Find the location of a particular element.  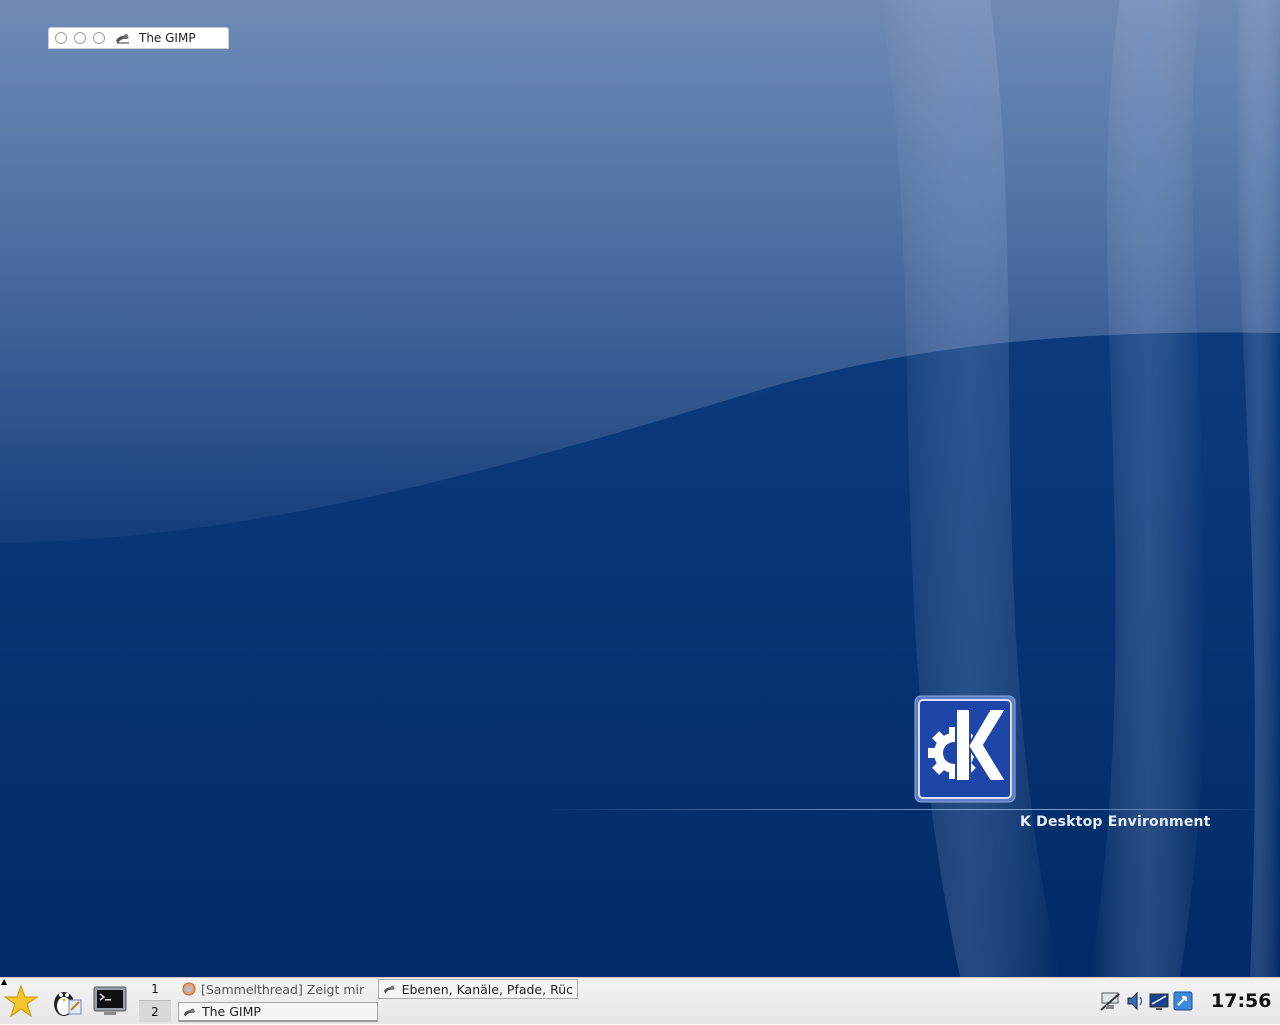

desktop-pager: 1 2 is located at coordinates (155, 1001).